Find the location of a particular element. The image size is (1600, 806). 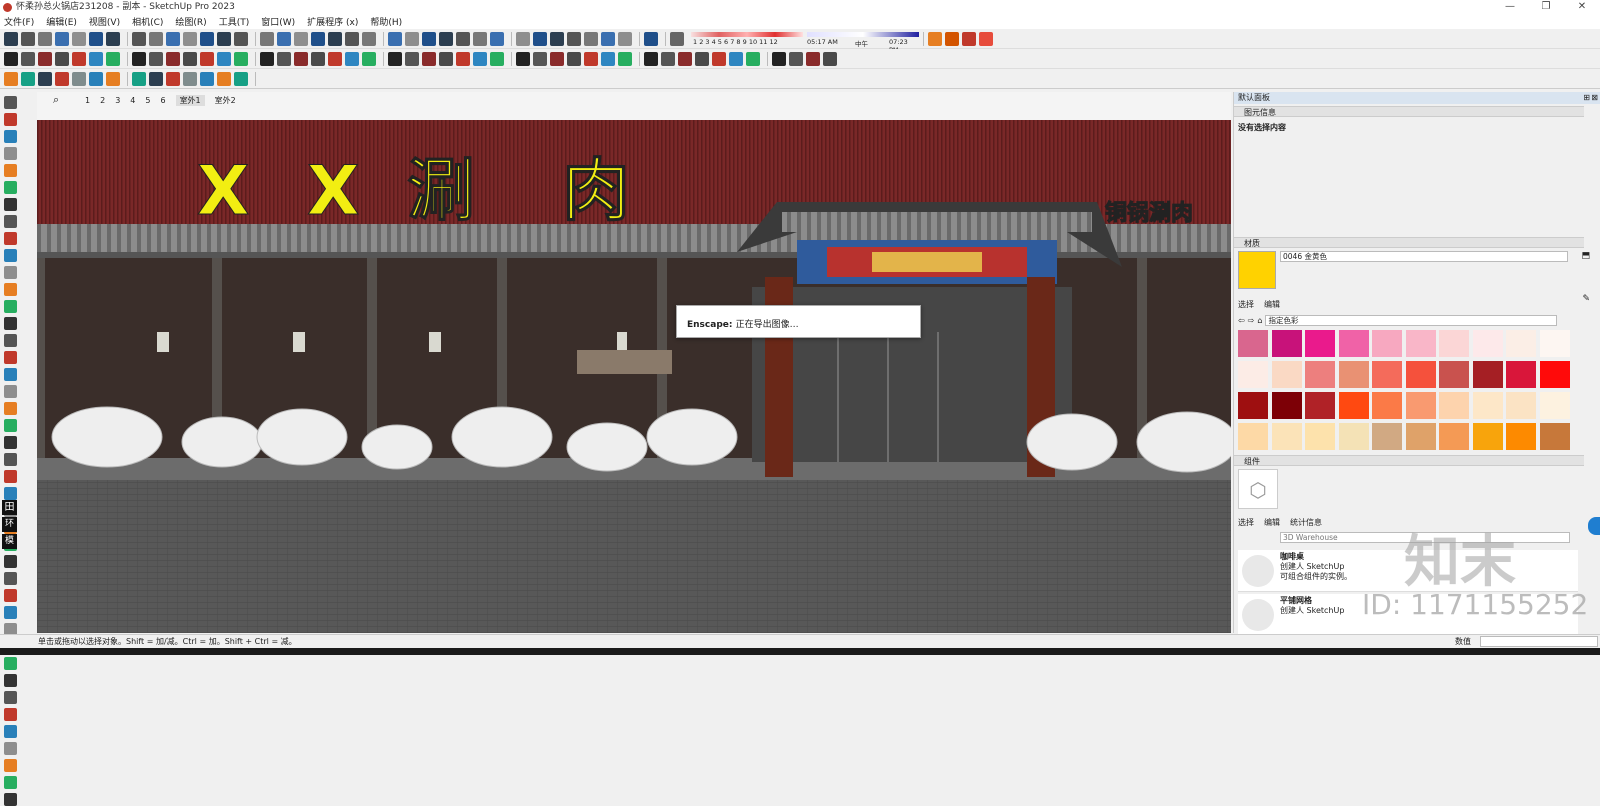

model-tool-icon: 模 is located at coordinates (9, 541).